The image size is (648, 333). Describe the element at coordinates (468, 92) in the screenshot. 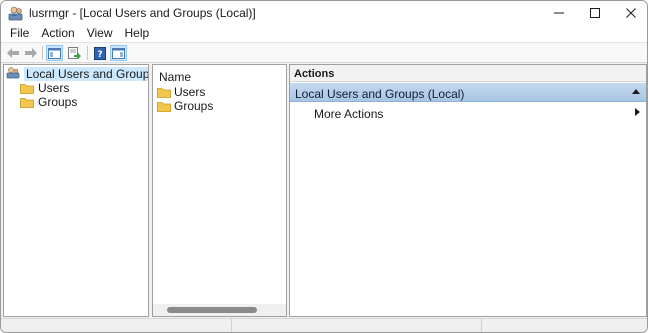

I see `actions-group-header: Local Users and Groups (Local)` at that location.